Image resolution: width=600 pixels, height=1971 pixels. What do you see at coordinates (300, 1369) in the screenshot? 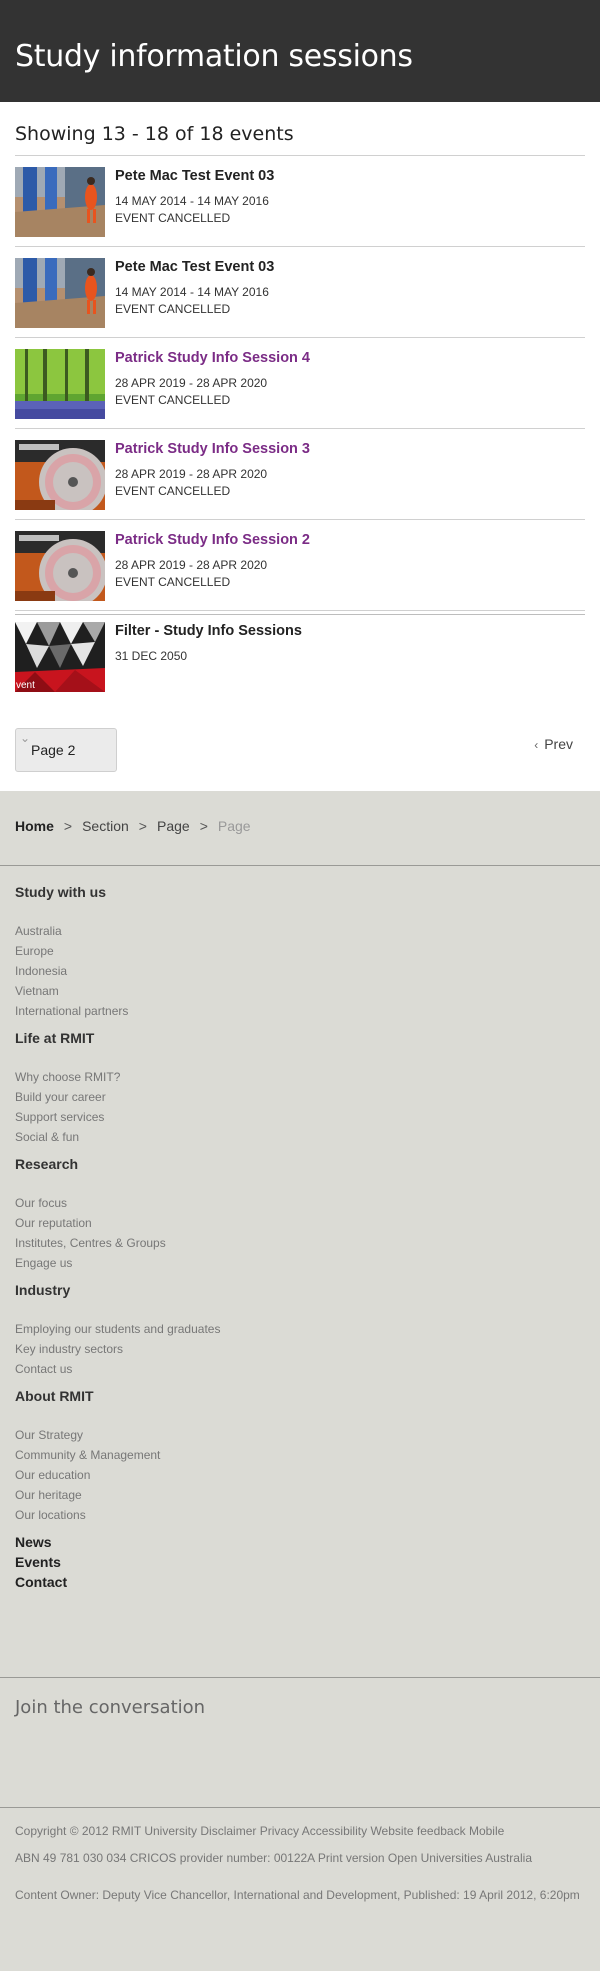
I see `footer-link: Contact us` at bounding box center [300, 1369].